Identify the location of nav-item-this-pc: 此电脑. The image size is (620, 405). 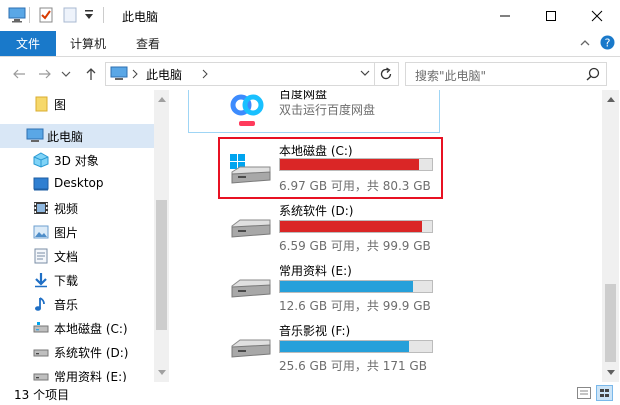
(77, 136).